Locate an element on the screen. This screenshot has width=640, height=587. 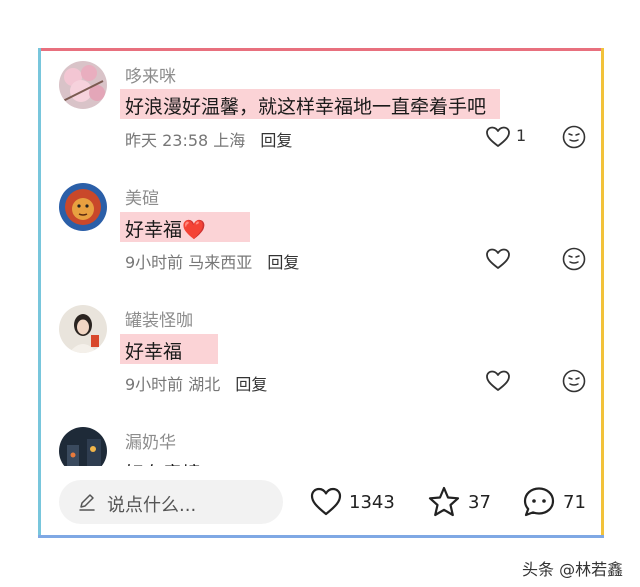
username: 罐装怪咖 is located at coordinates (159, 318).